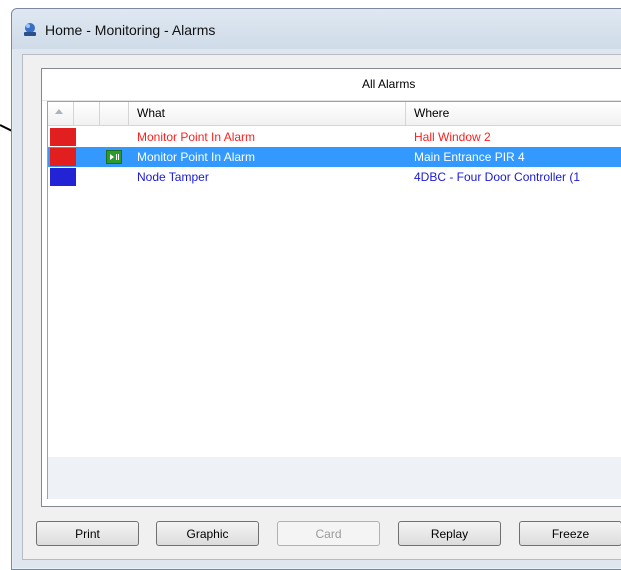 Image resolution: width=621 pixels, height=570 pixels. Describe the element at coordinates (87, 113) in the screenshot. I see `priority-column-header` at that location.